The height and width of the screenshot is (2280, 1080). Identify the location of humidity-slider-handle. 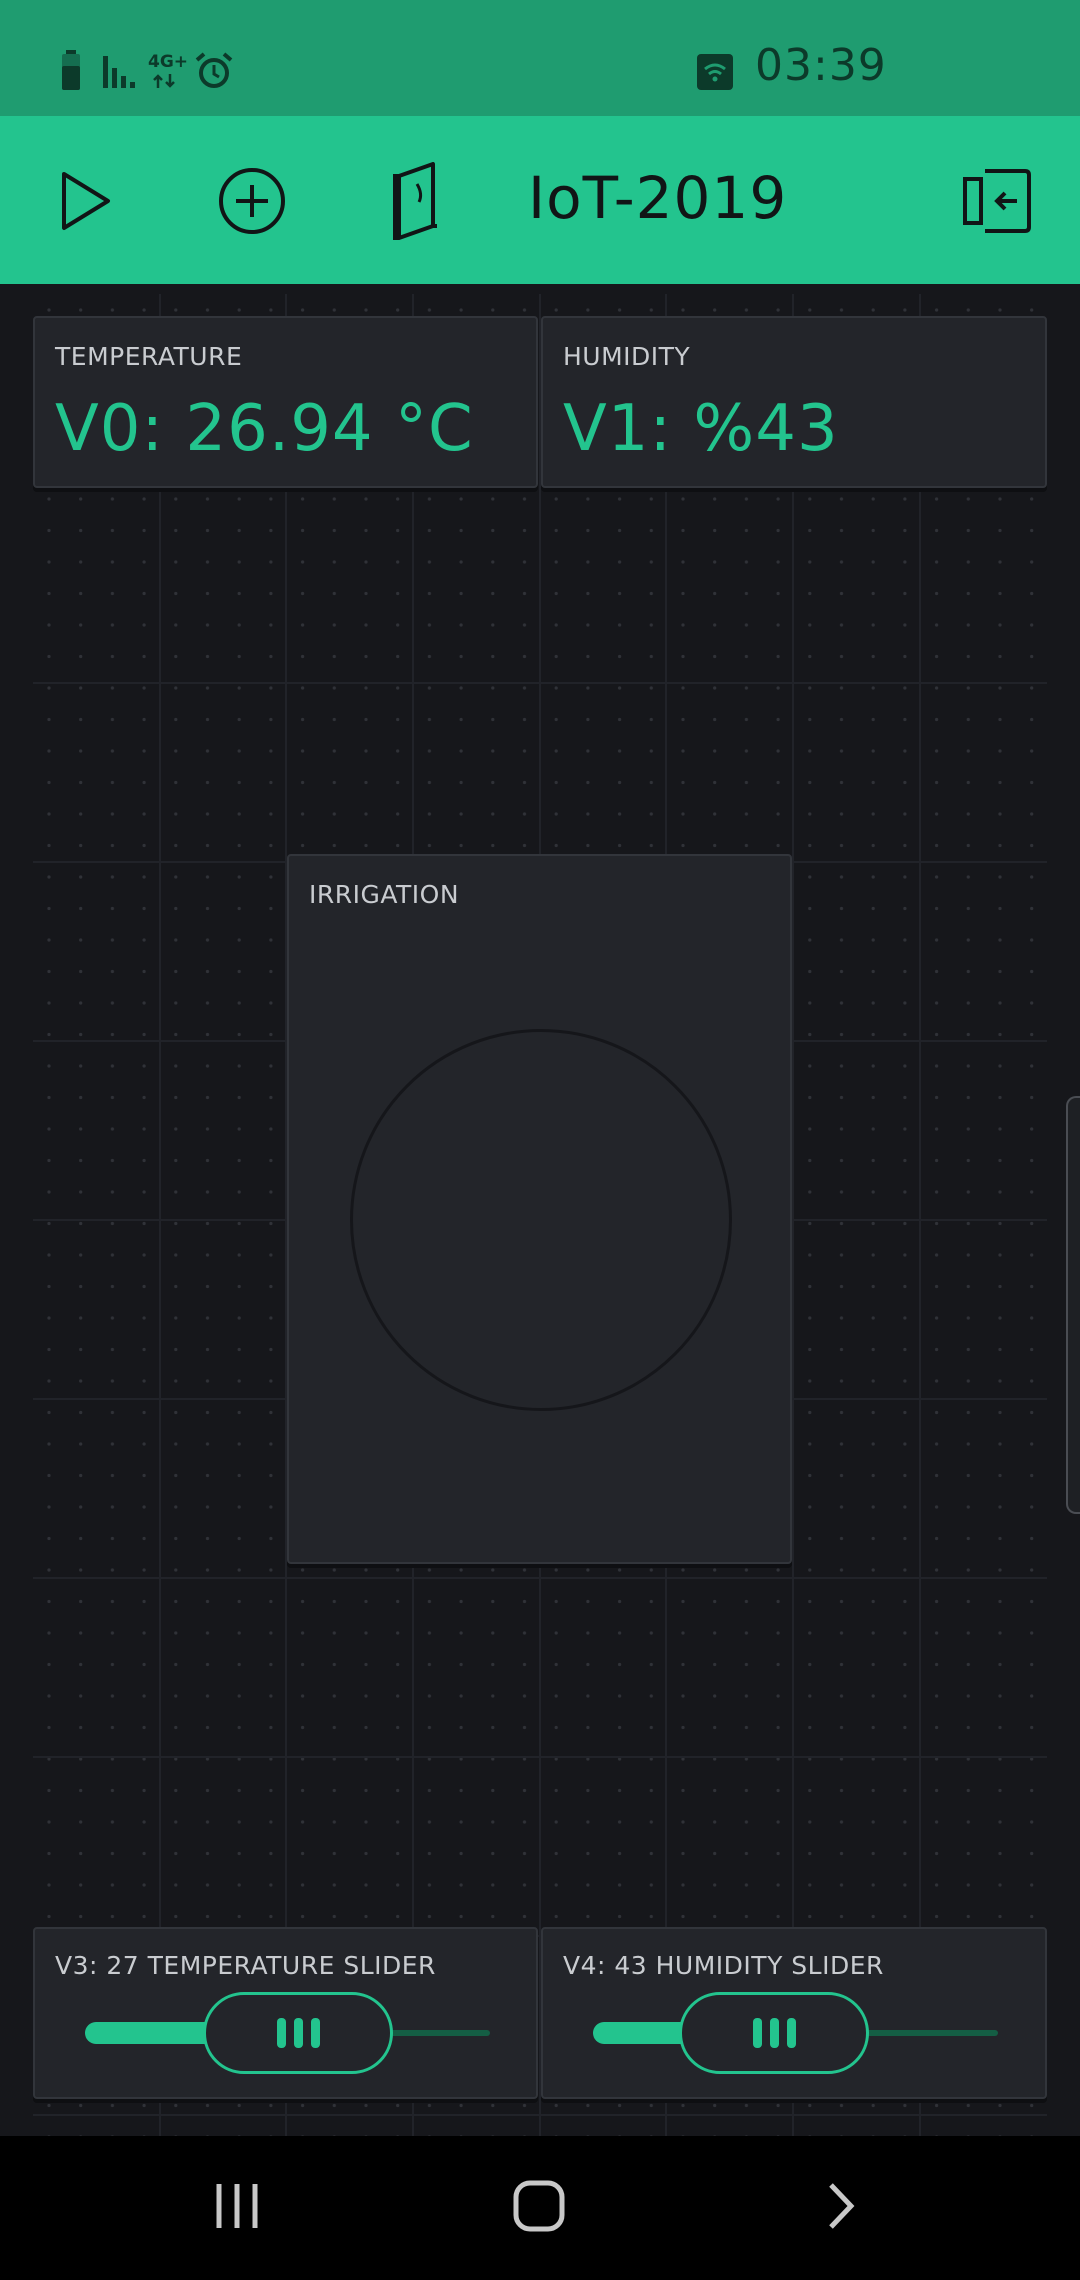
(774, 2033).